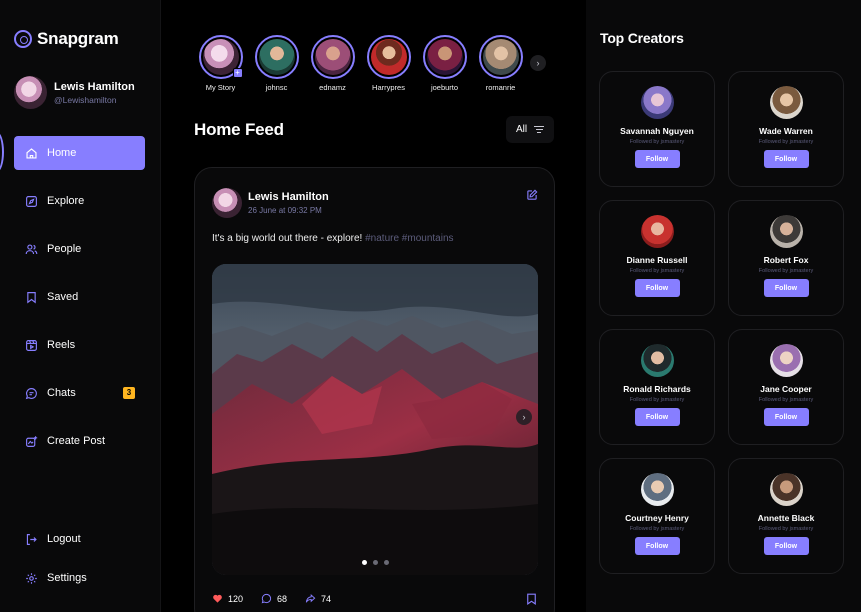 The height and width of the screenshot is (612, 861). Describe the element at coordinates (61, 393) in the screenshot. I see `nav-label: Chats` at that location.